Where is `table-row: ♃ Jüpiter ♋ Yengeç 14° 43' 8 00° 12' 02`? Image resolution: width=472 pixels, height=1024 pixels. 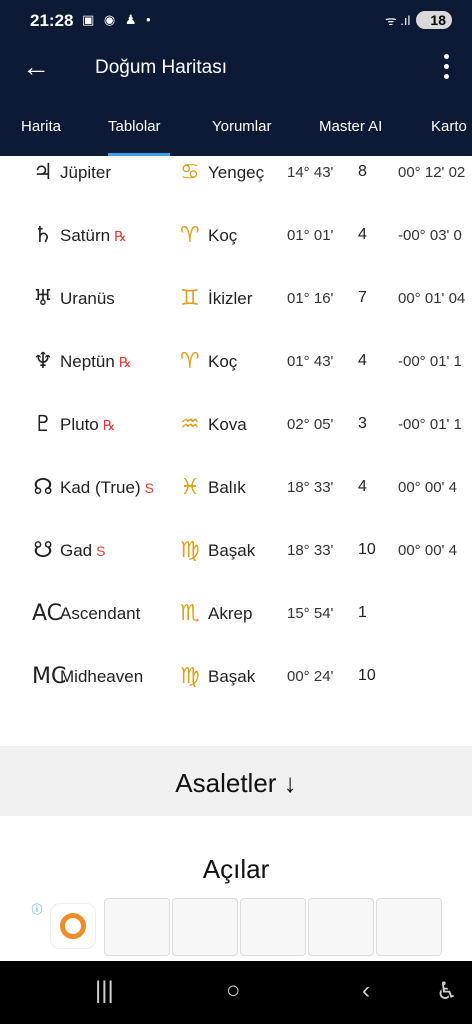
table-row: ♃ Jüpiter ♋ Yengeç 14° 43' 8 00° 12' 02 is located at coordinates (236, 176).